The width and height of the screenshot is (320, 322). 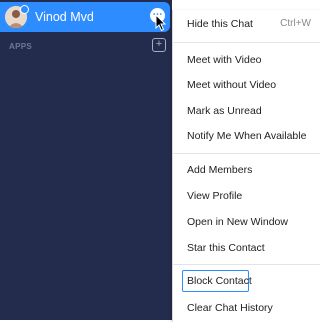 I want to click on chat-name: Vinod Mvd, so click(x=64, y=17).